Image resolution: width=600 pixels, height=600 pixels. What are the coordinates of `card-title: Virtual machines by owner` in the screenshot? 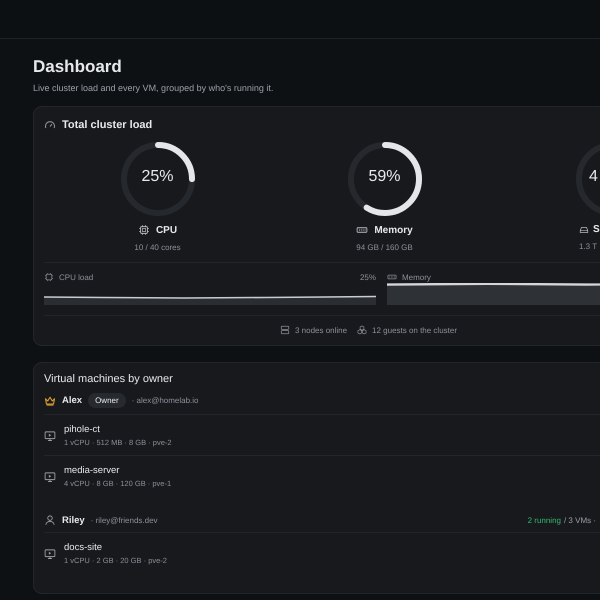 It's located at (109, 379).